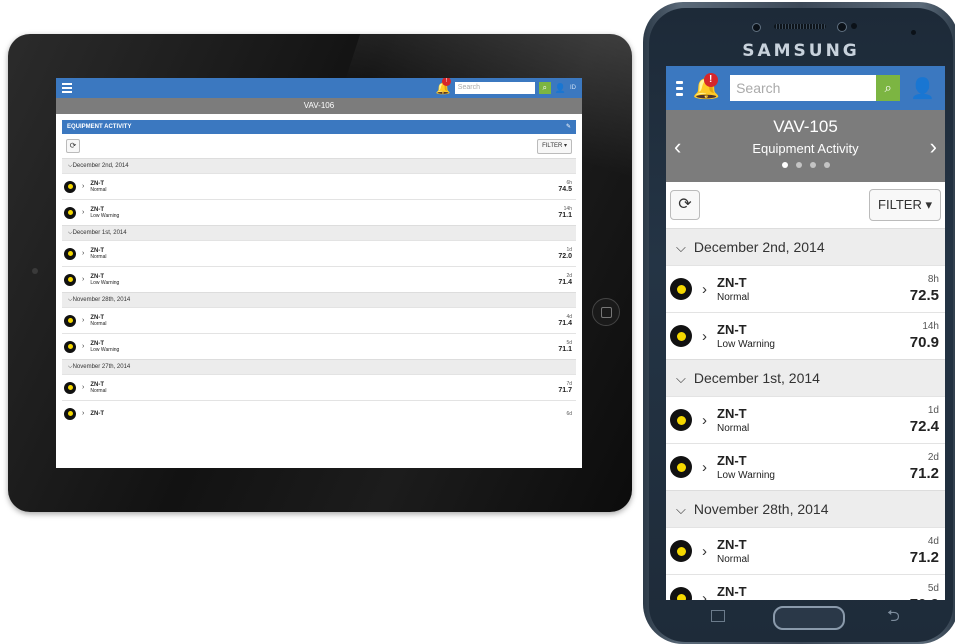 The image size is (955, 644). What do you see at coordinates (446, 82) in the screenshot?
I see `tablet-notification-badge: !` at bounding box center [446, 82].